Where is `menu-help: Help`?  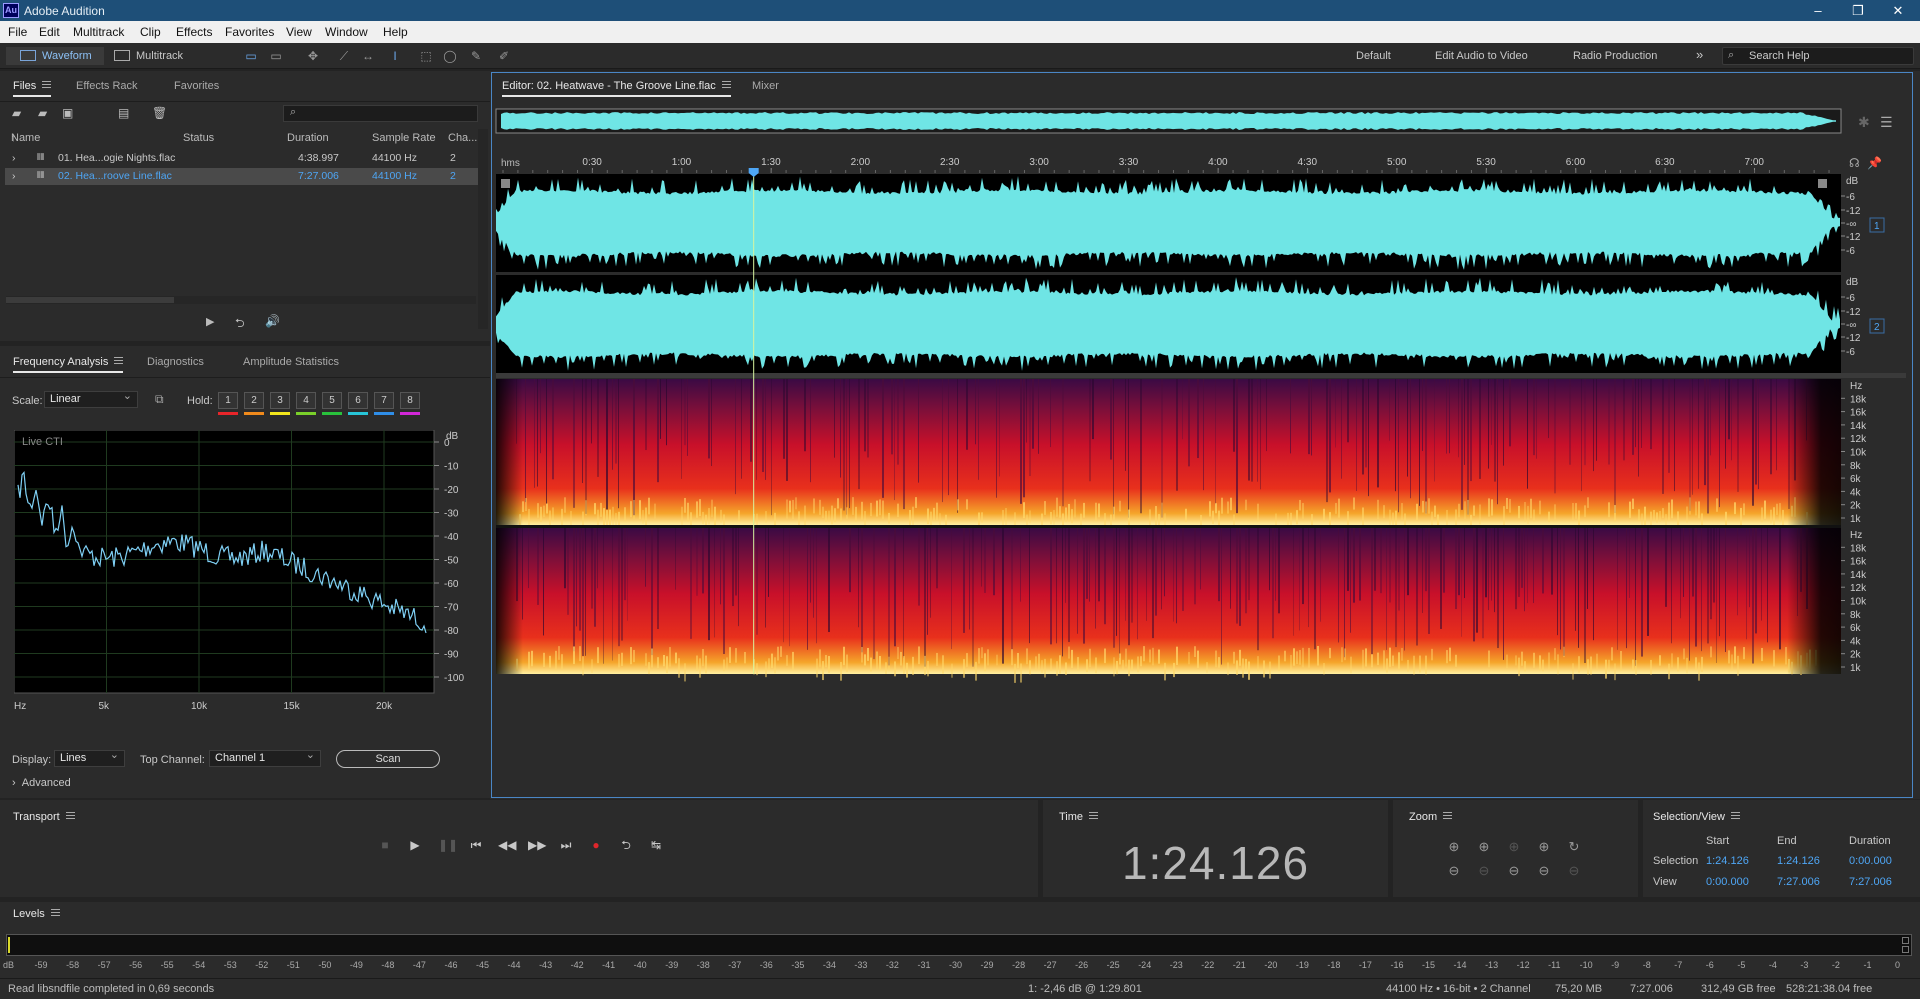 menu-help: Help is located at coordinates (395, 32).